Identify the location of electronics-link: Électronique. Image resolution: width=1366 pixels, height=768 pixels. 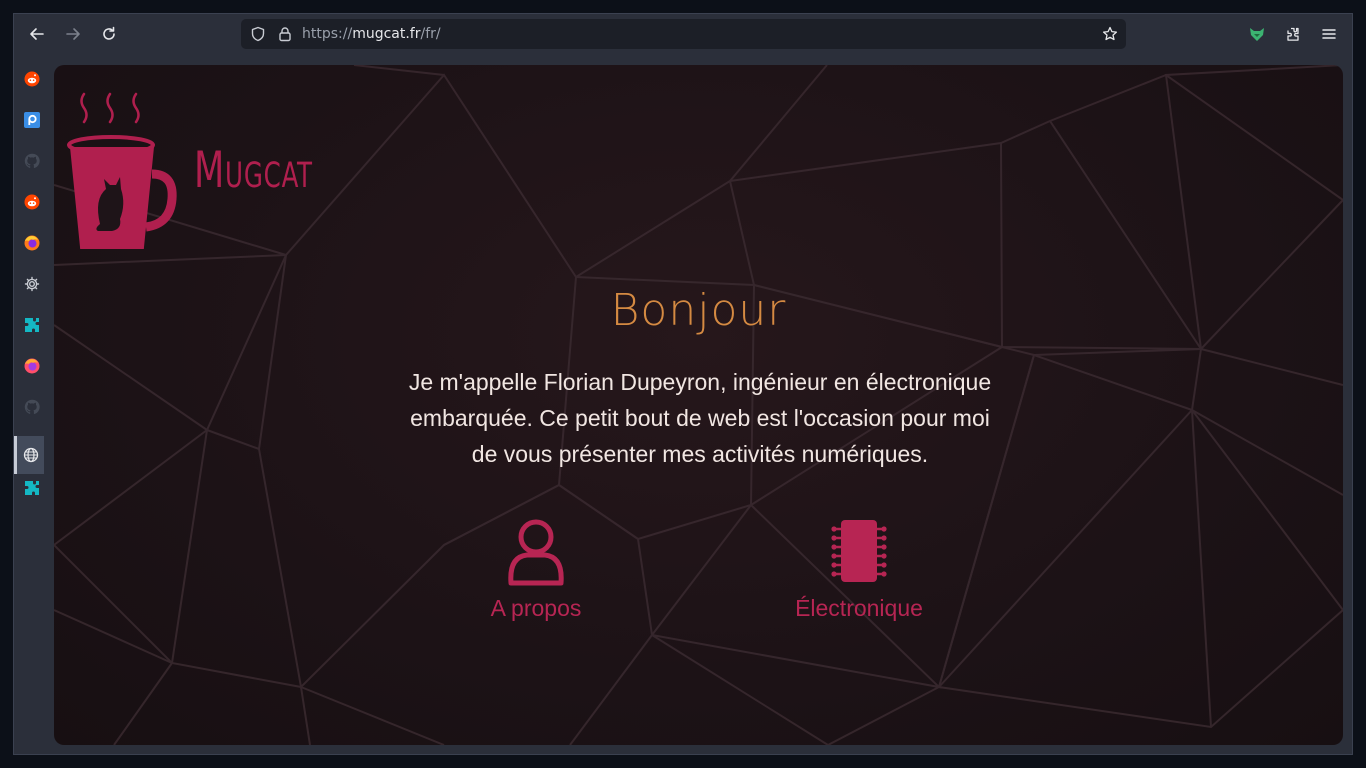
(859, 569).